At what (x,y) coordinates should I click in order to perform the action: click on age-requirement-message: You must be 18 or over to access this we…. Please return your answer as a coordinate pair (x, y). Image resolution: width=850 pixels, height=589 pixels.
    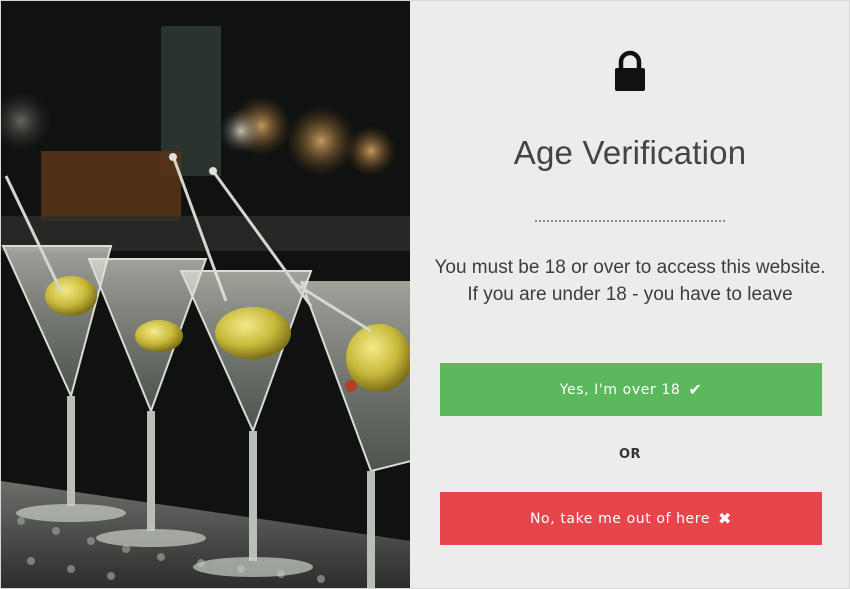
    Looking at the image, I should click on (630, 281).